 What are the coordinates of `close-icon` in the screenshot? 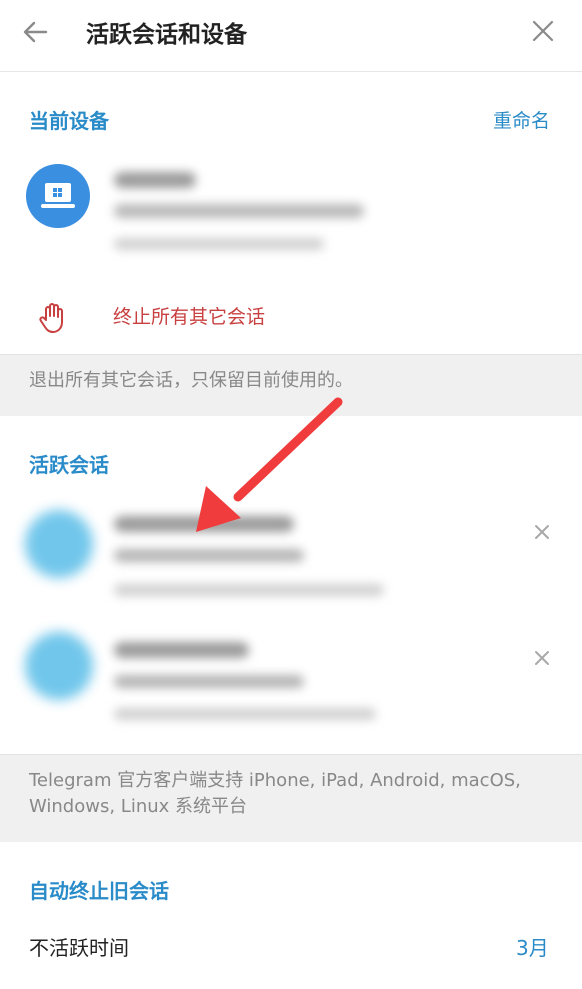 It's located at (543, 31).